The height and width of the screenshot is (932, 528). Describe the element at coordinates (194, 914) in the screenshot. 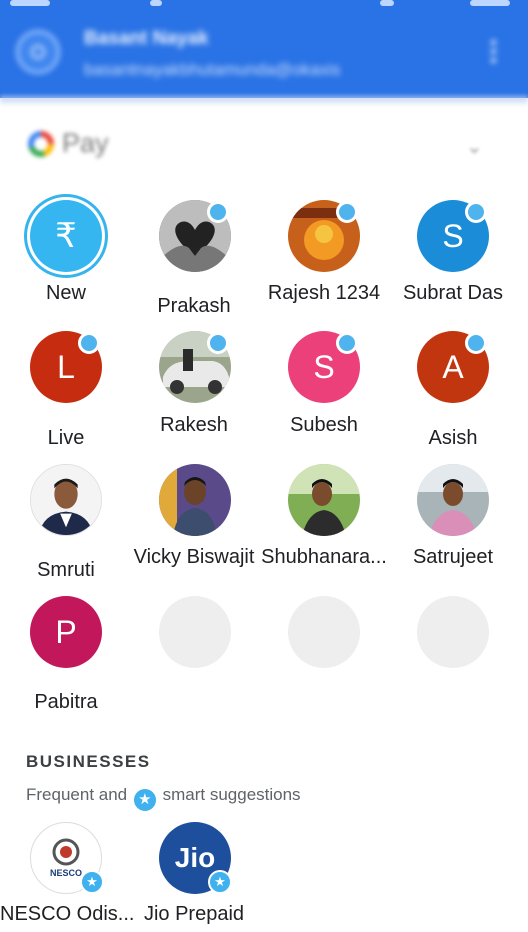

I see `business-name: Jio Prepaid` at that location.